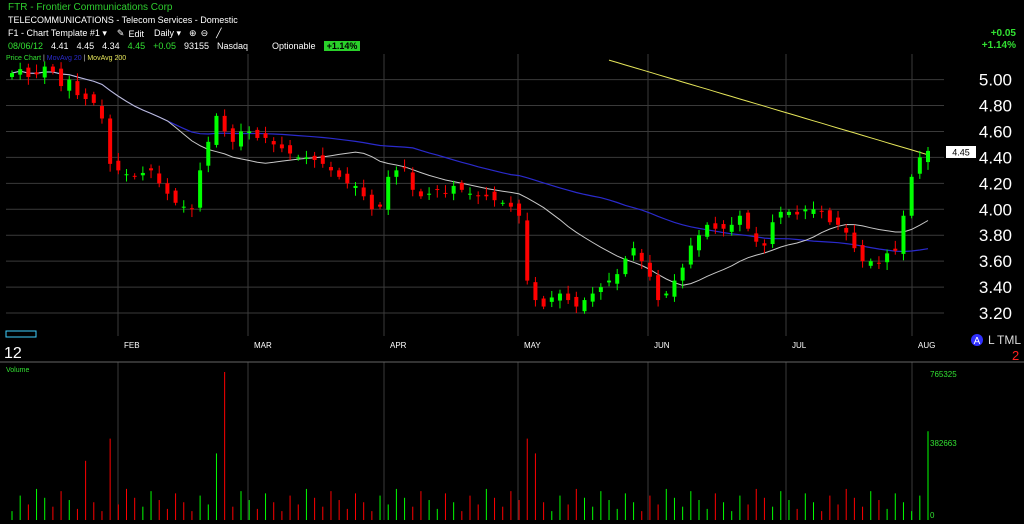 The width and height of the screenshot is (1024, 524). I want to click on right-change: +0.05, so click(1003, 33).